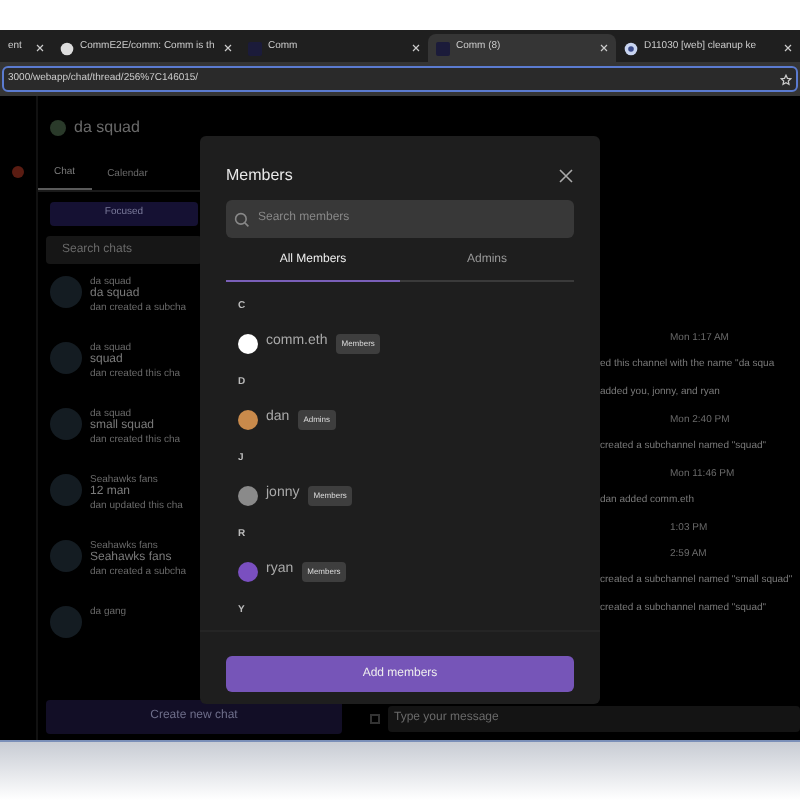 The width and height of the screenshot is (800, 800). I want to click on thread-title: da squad, so click(107, 128).